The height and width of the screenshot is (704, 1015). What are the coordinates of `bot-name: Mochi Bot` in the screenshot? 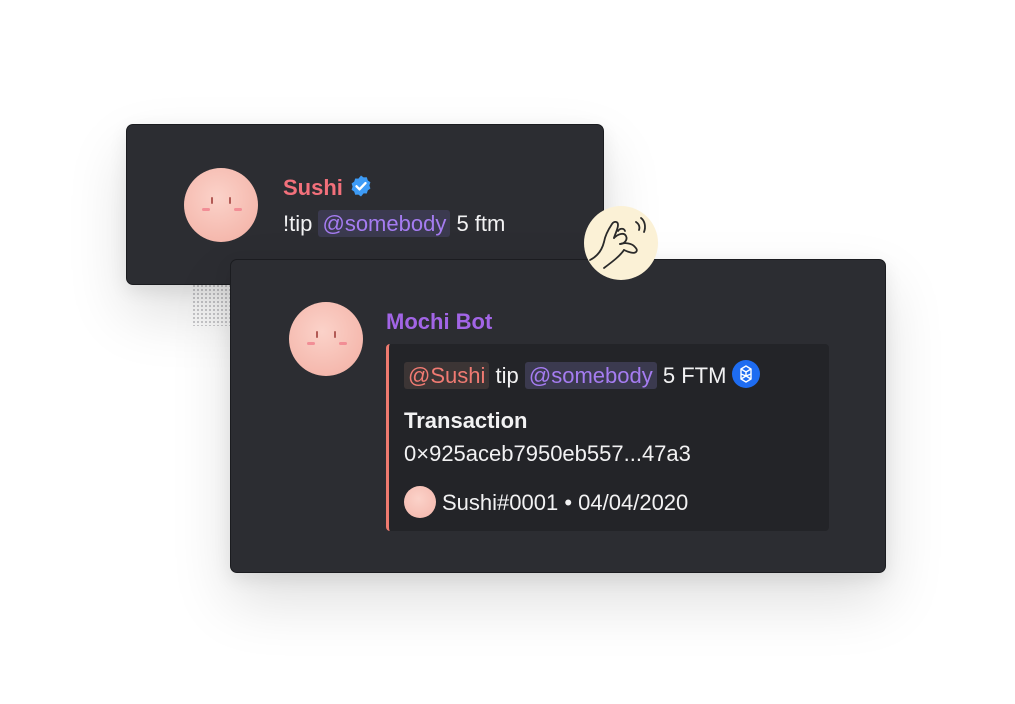 It's located at (439, 322).